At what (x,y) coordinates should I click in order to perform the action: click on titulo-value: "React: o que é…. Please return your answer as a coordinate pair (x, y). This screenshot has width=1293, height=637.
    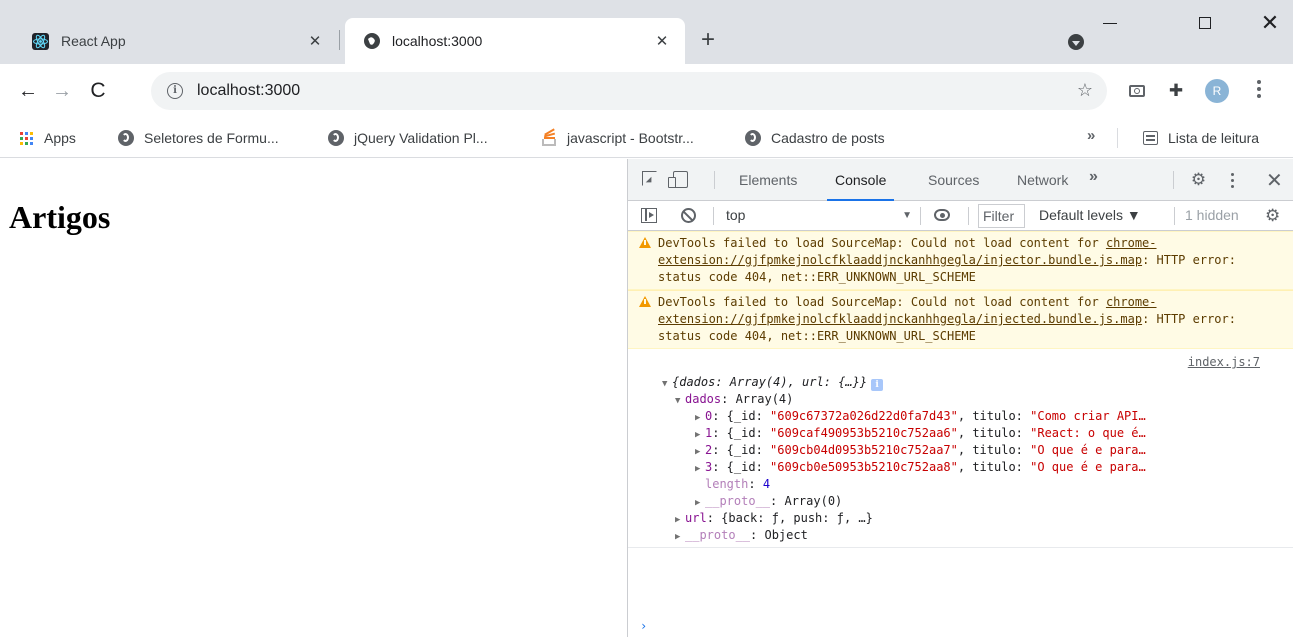
    Looking at the image, I should click on (1088, 433).